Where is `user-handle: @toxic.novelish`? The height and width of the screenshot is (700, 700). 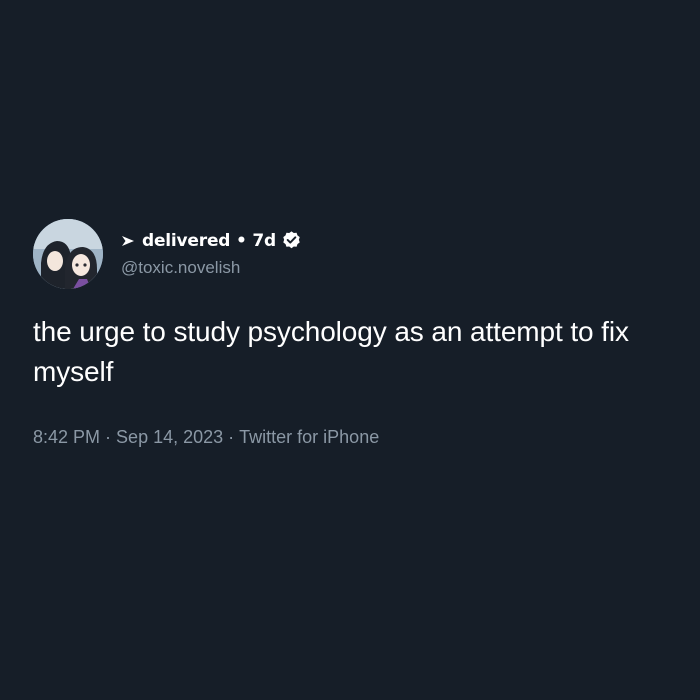
user-handle: @toxic.novelish is located at coordinates (211, 268).